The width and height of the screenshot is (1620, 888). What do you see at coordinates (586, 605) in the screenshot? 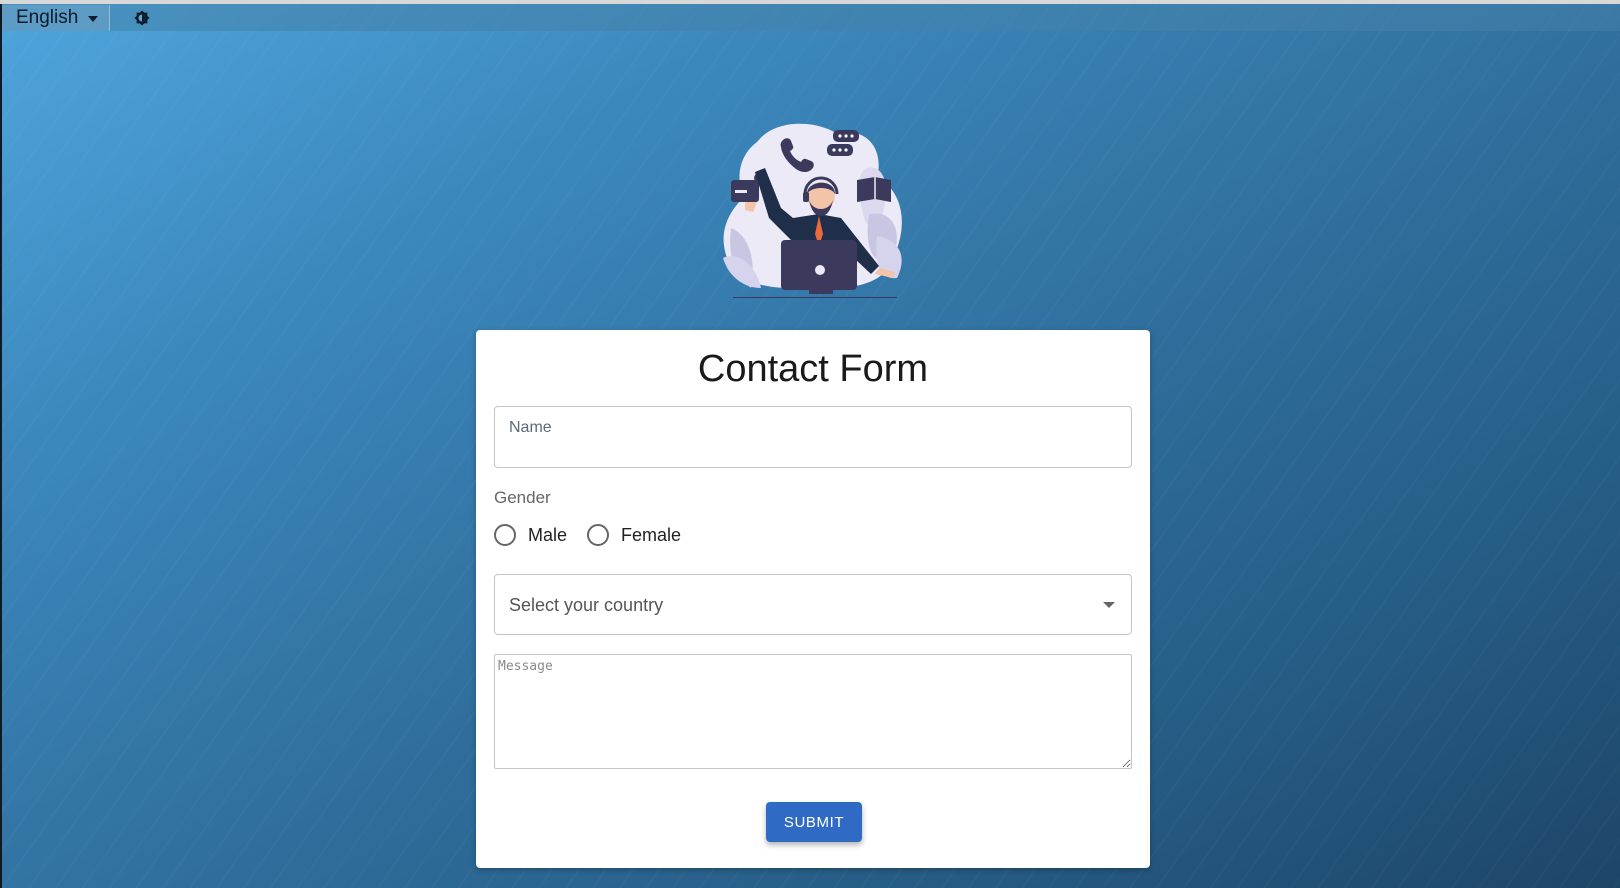
I see `country-select-placeholder: Select your country` at bounding box center [586, 605].